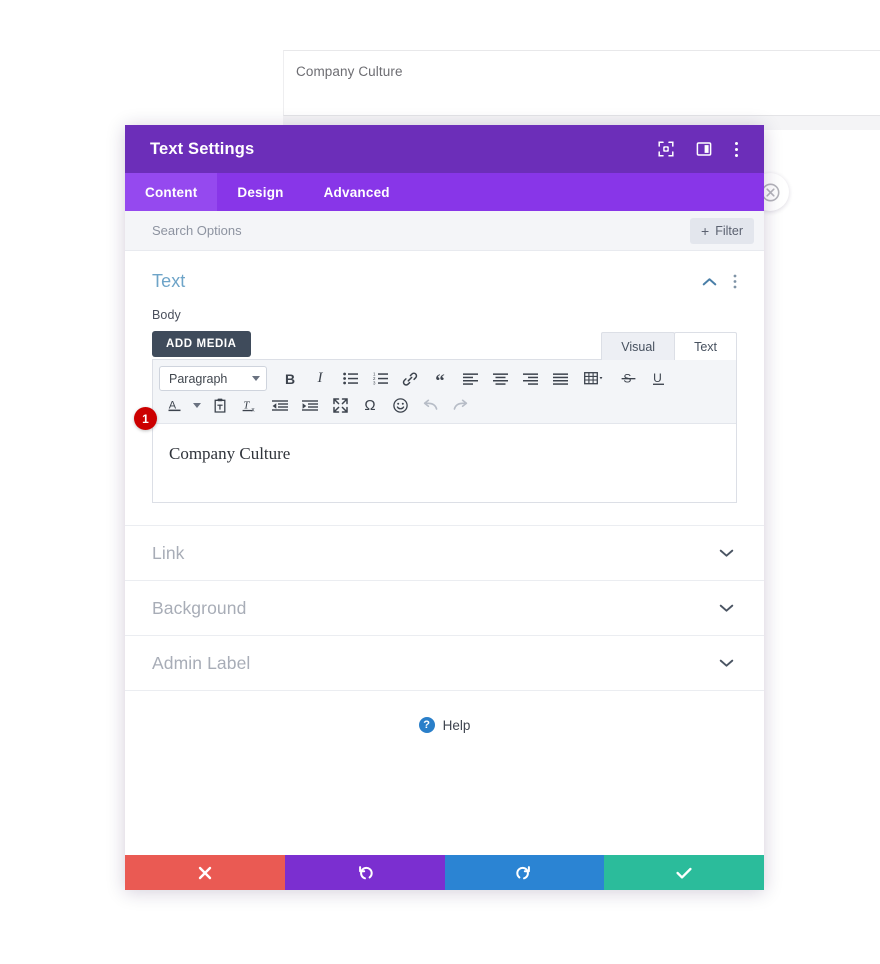 This screenshot has width=880, height=964. Describe the element at coordinates (340, 405) in the screenshot. I see `fullscreen-icon` at that location.